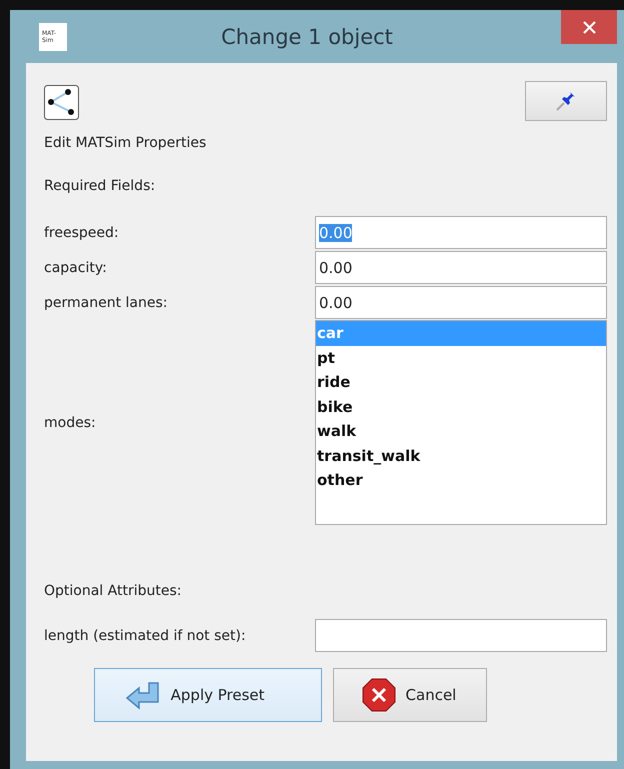  What do you see at coordinates (379, 695) in the screenshot?
I see `cancel-icon` at bounding box center [379, 695].